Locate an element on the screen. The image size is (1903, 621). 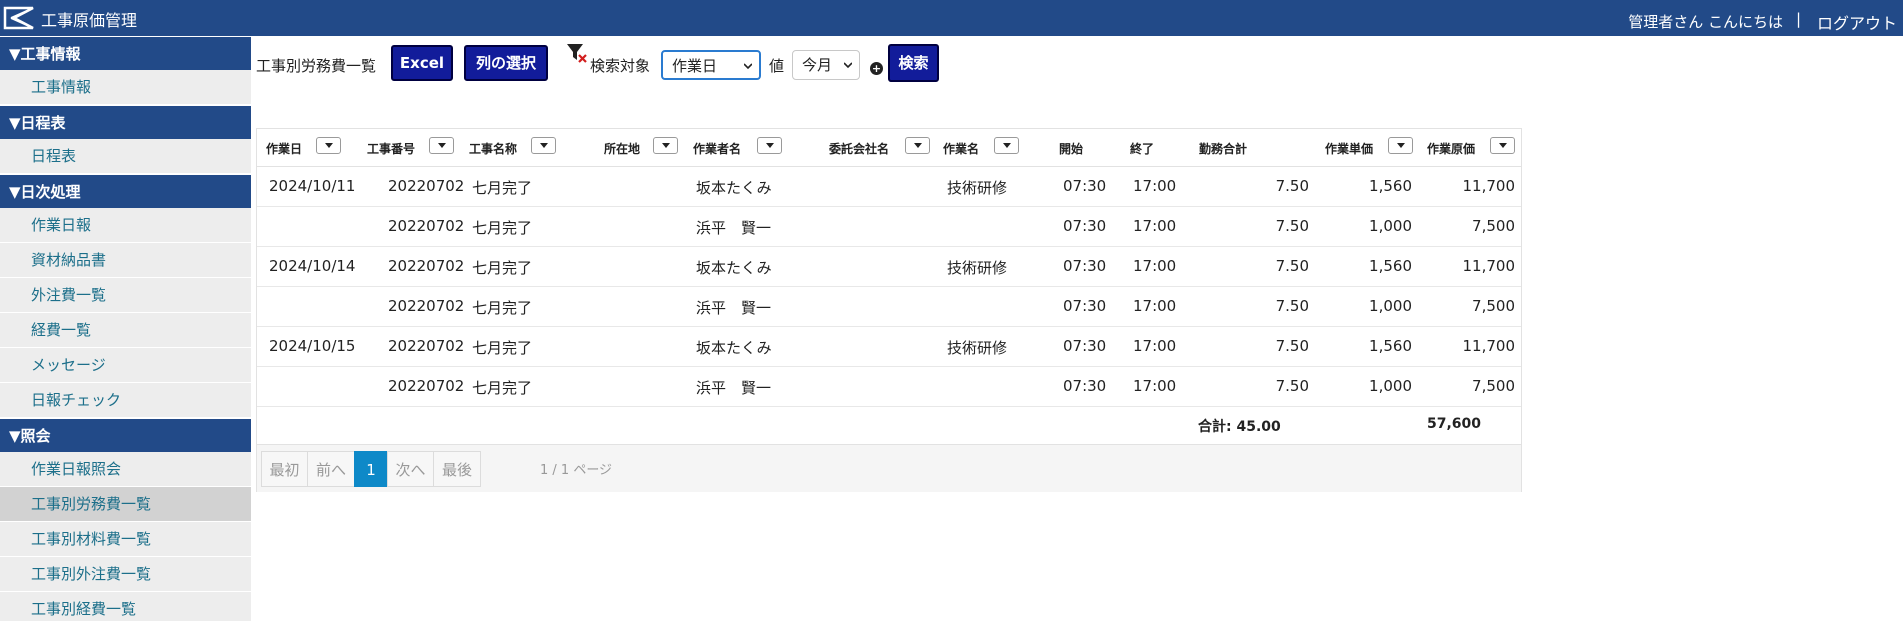
sidebar-item-material-delivery: 資材納品書 is located at coordinates (125, 260).